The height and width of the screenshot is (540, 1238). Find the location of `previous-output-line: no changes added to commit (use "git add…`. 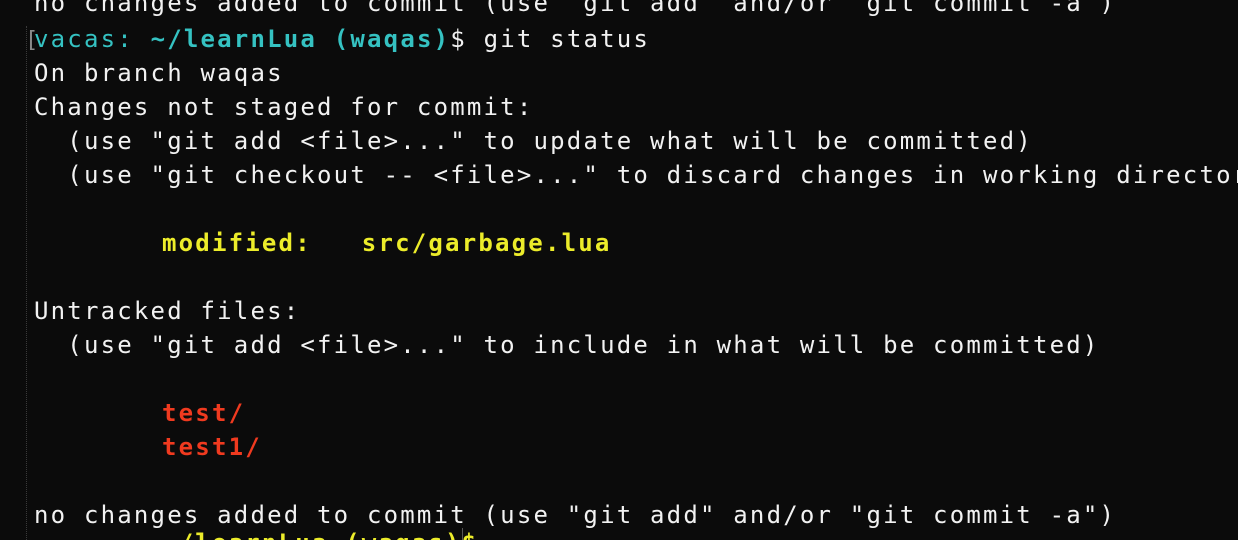

previous-output-line: no changes added to commit (use "git add… is located at coordinates (575, 8).